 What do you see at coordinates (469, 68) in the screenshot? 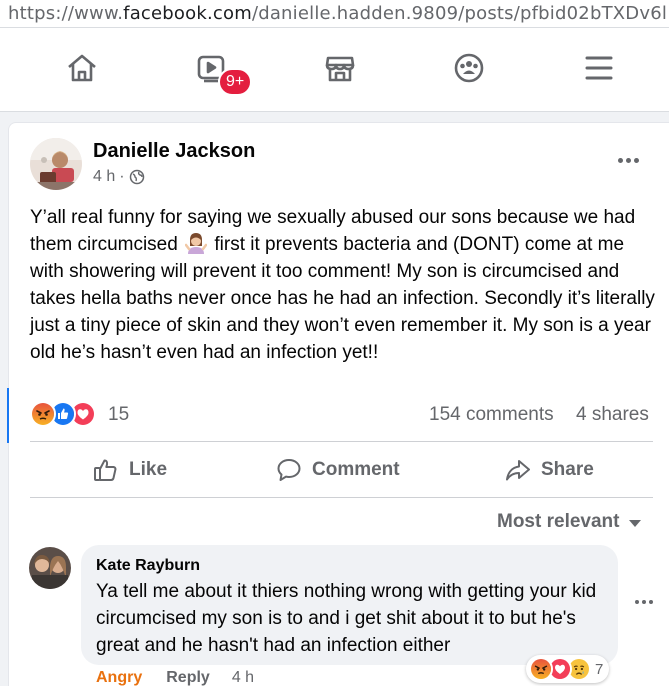
I see `groups-icon` at bounding box center [469, 68].